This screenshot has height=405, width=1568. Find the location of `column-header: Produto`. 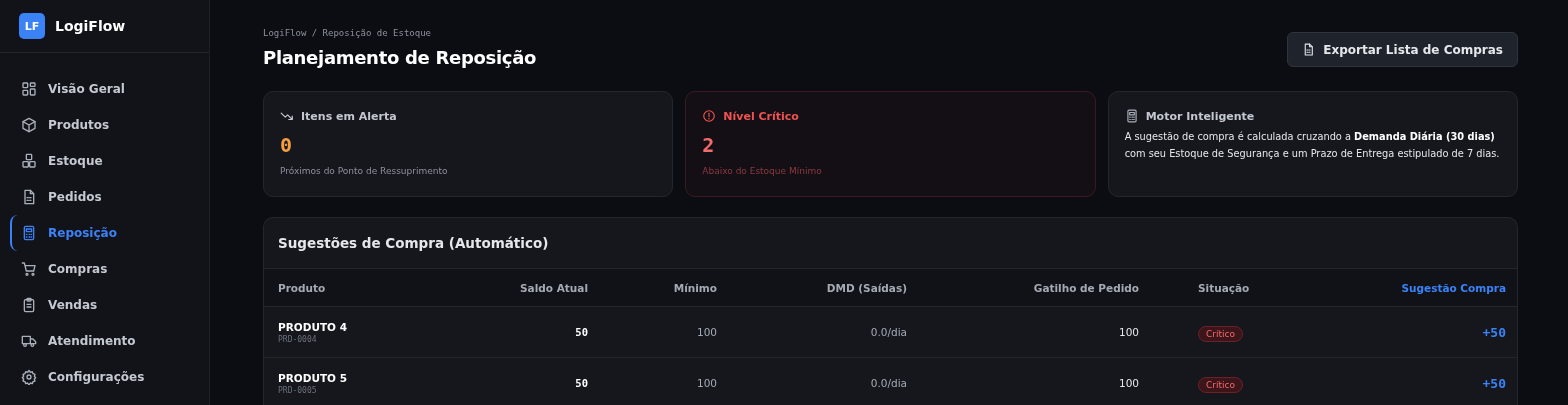

column-header: Produto is located at coordinates (302, 287).